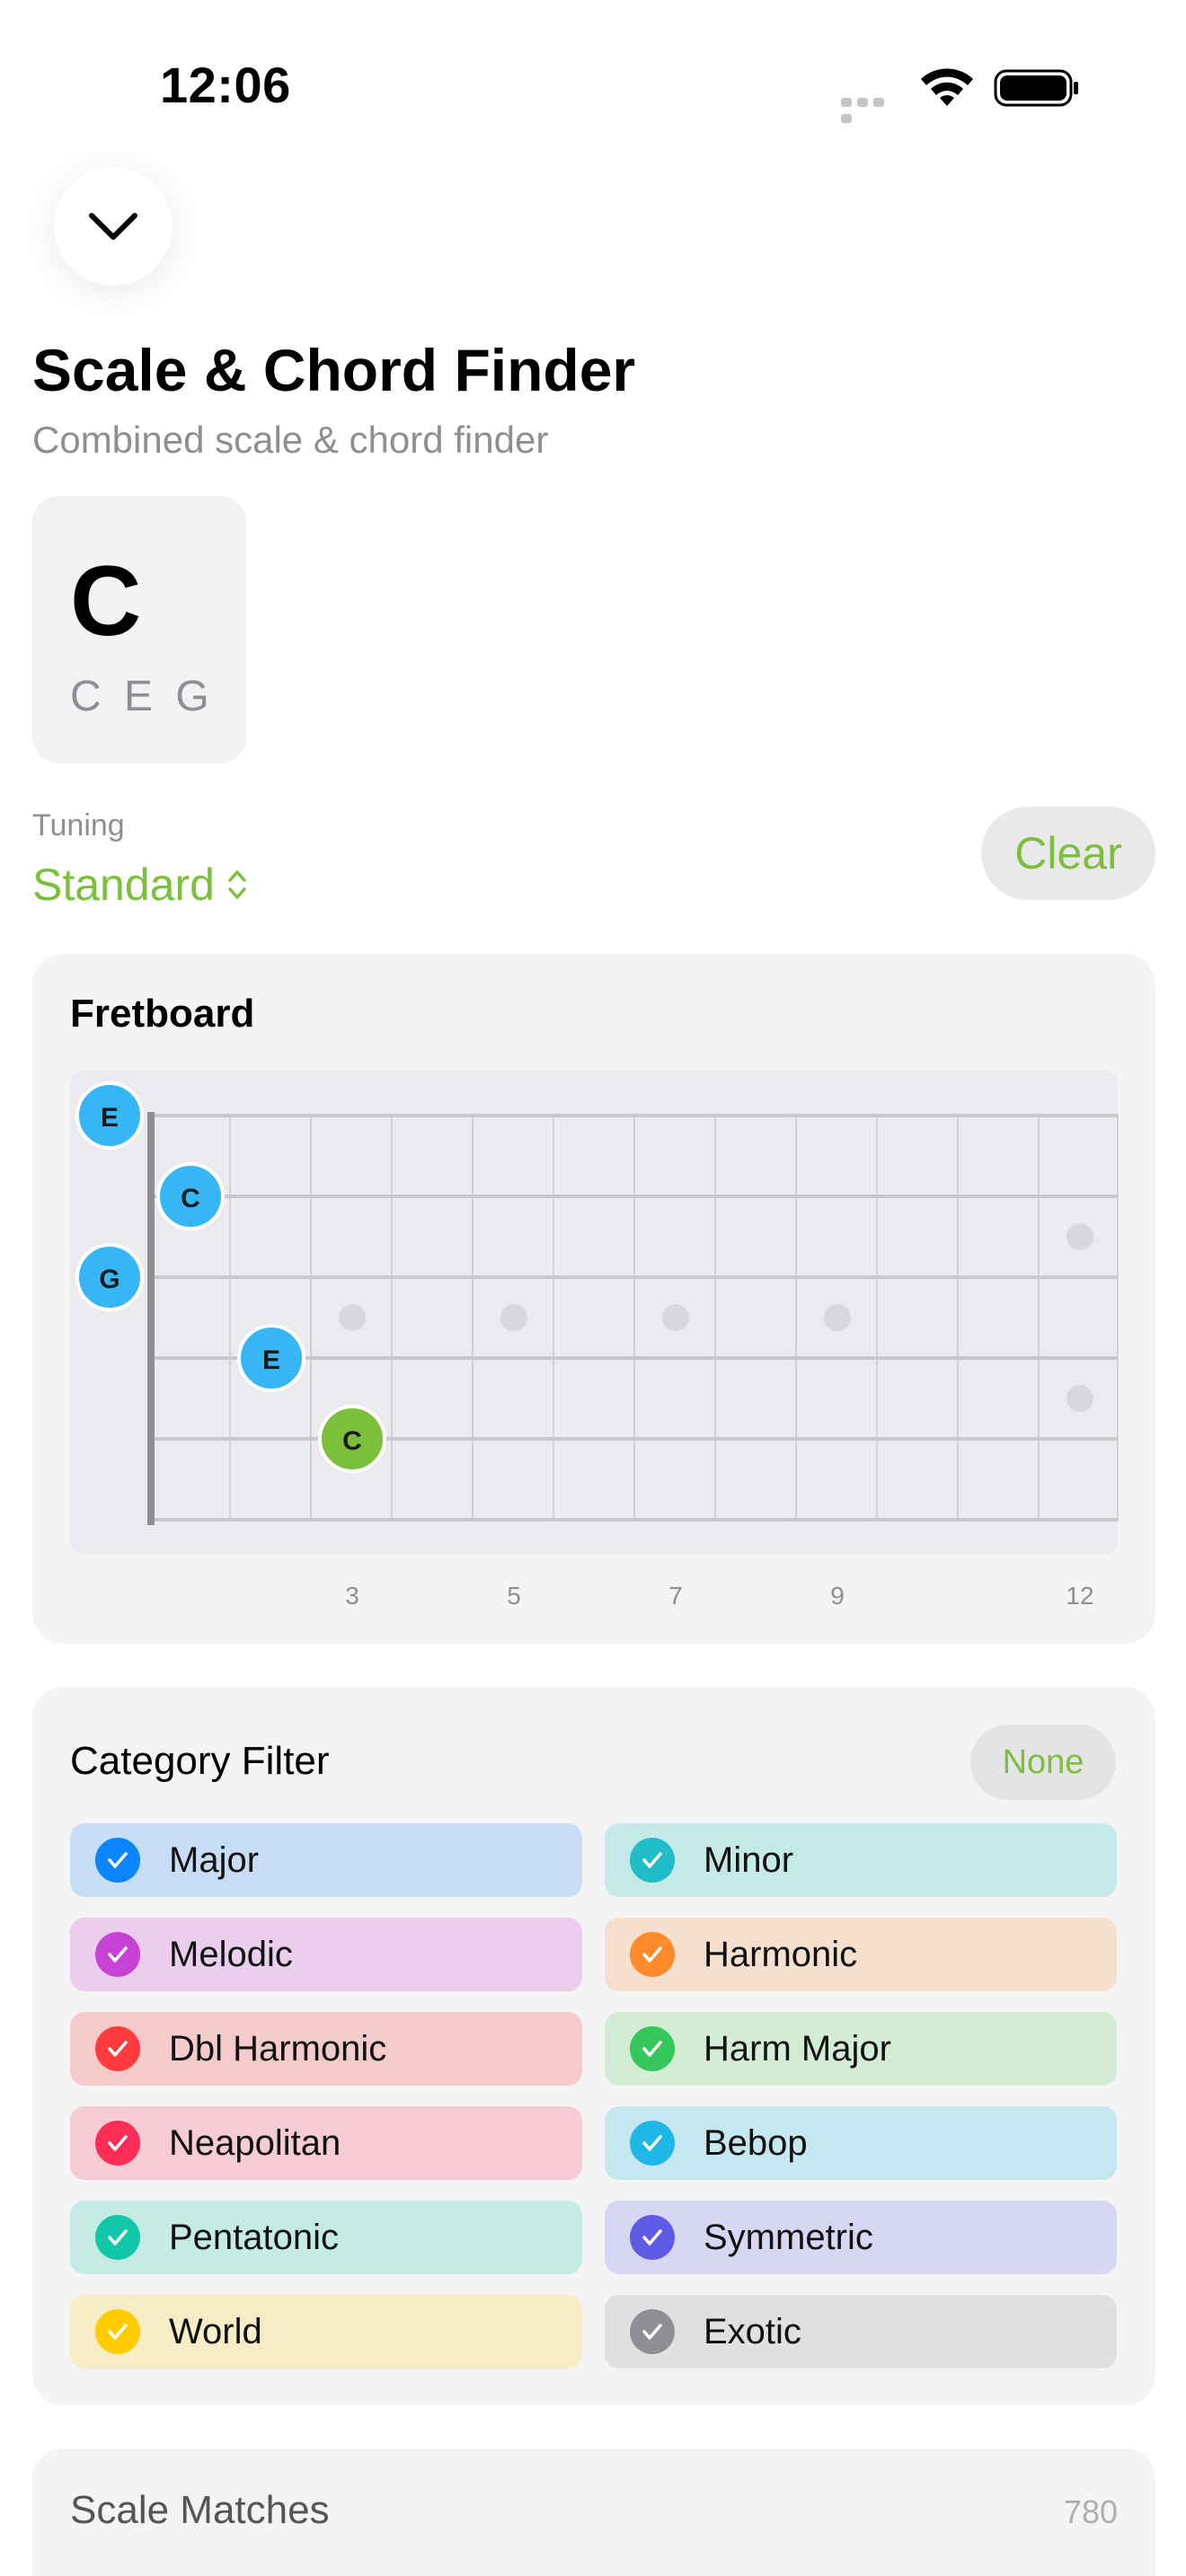 This screenshot has width=1186, height=2576. I want to click on fret-note-e-open: E, so click(109, 1115).